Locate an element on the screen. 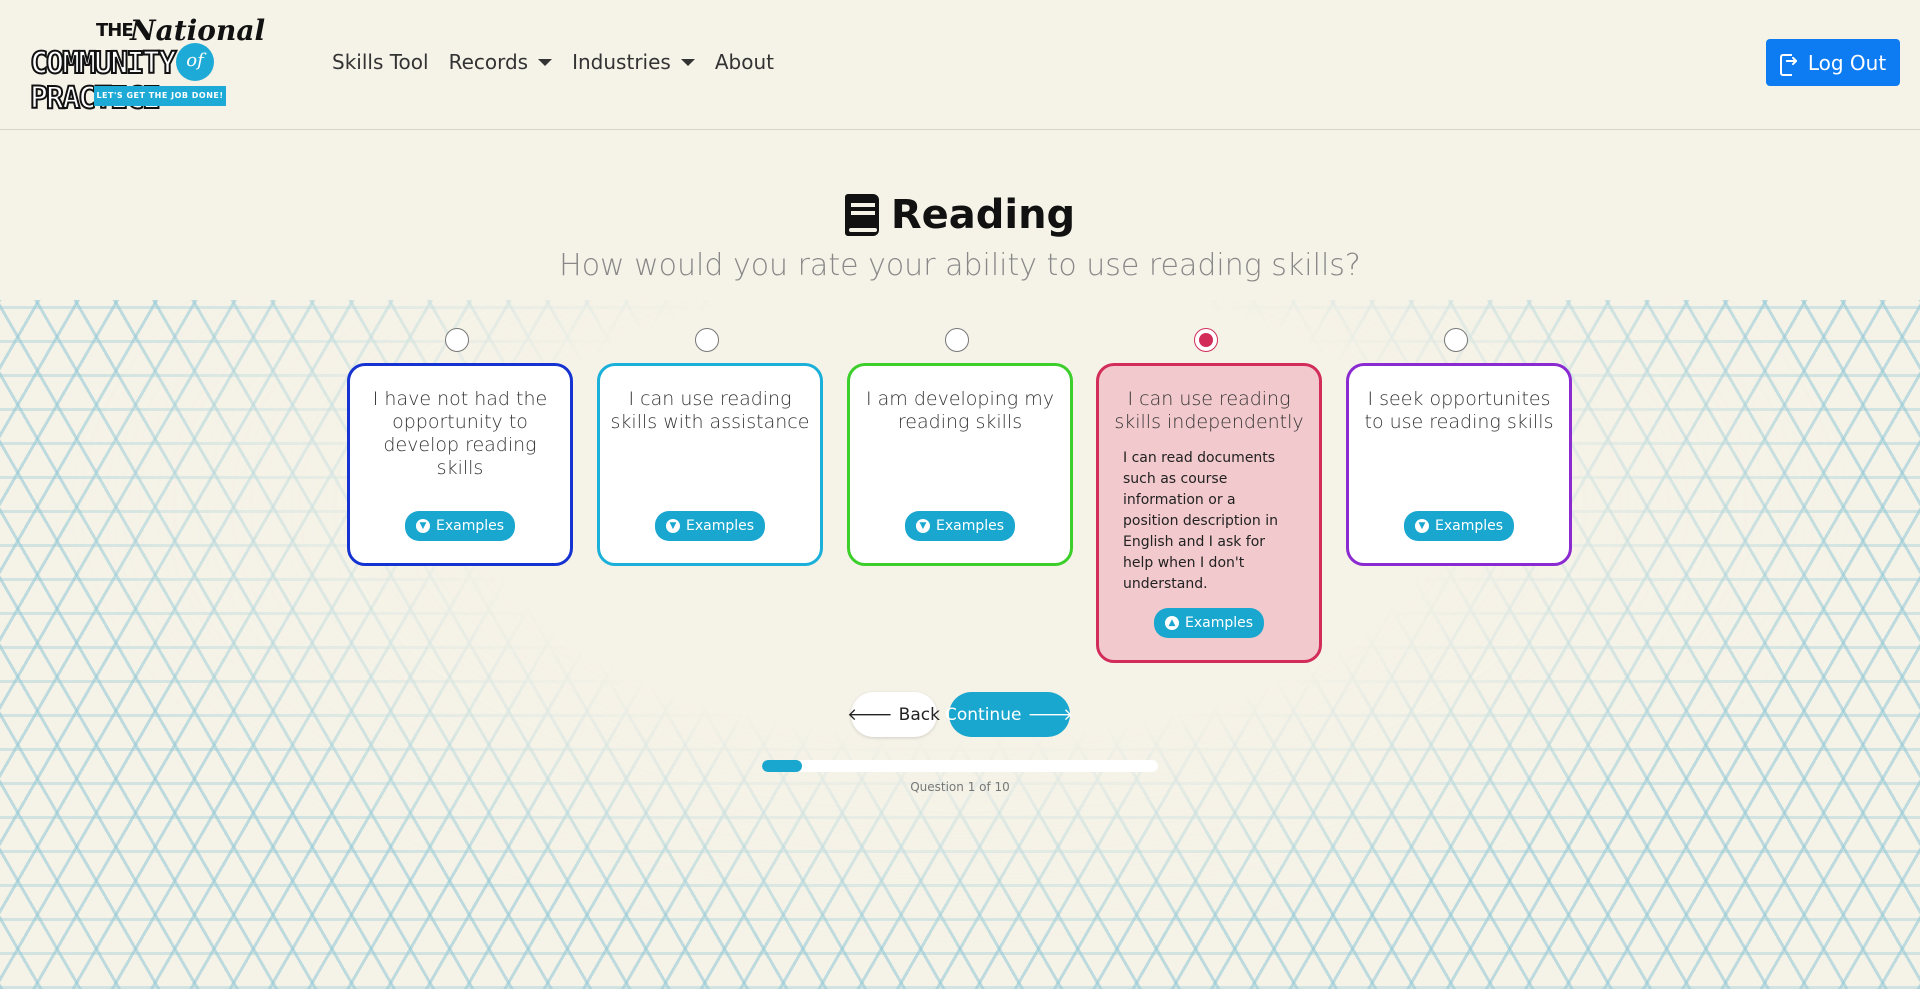  continue-button: Continue 🡒 is located at coordinates (1009, 714).